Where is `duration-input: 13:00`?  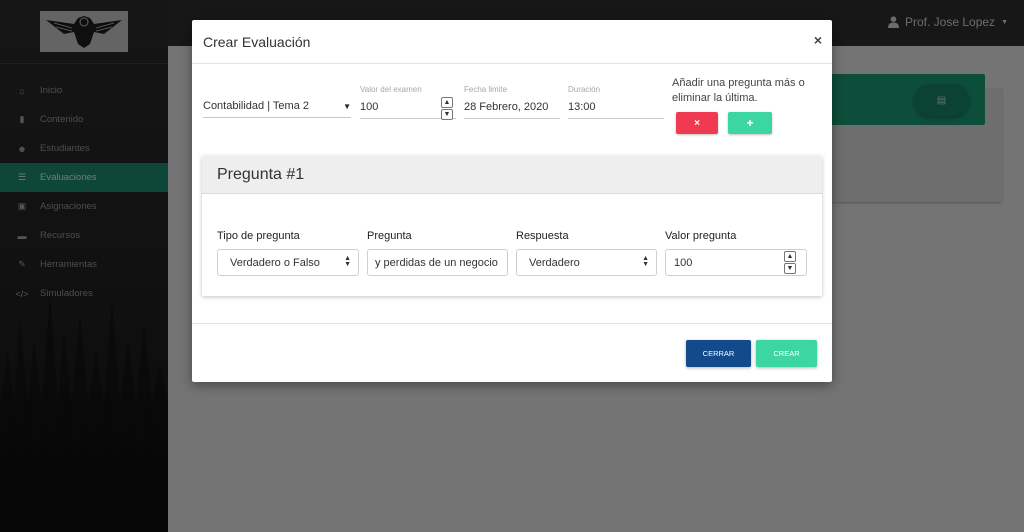
duration-input: 13:00 is located at coordinates (616, 107).